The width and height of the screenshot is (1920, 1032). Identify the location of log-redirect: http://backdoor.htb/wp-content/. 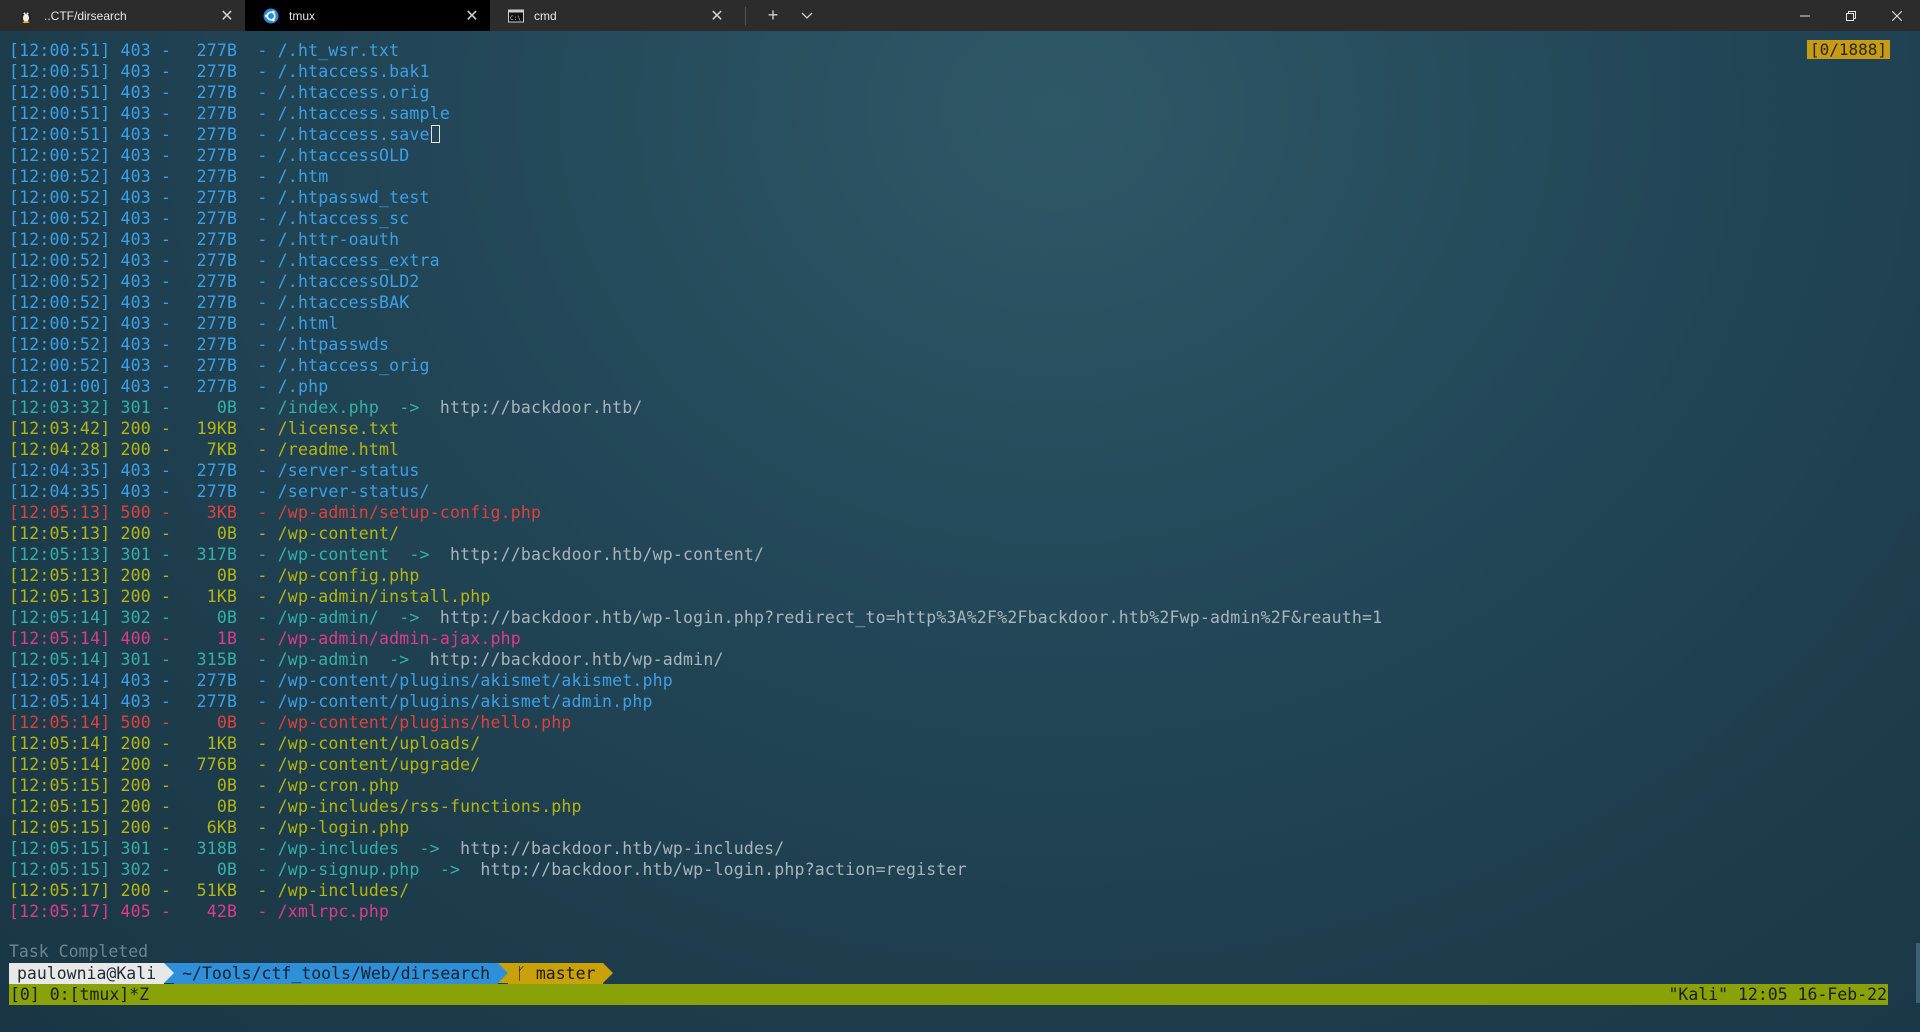
(607, 554).